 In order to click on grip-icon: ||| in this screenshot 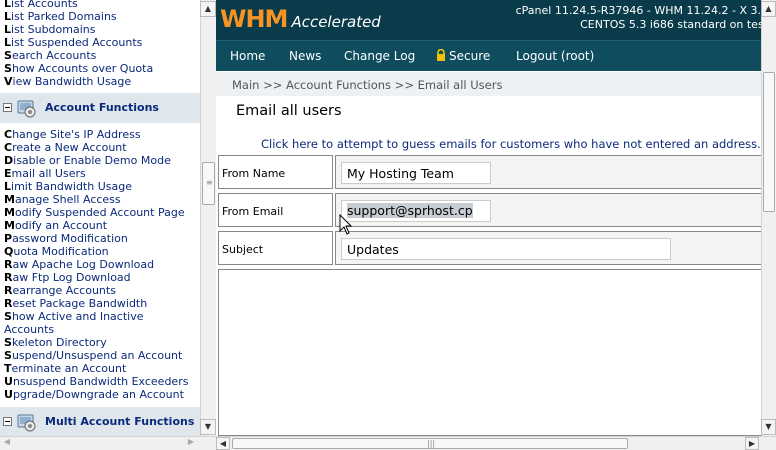, I will do `click(431, 443)`.